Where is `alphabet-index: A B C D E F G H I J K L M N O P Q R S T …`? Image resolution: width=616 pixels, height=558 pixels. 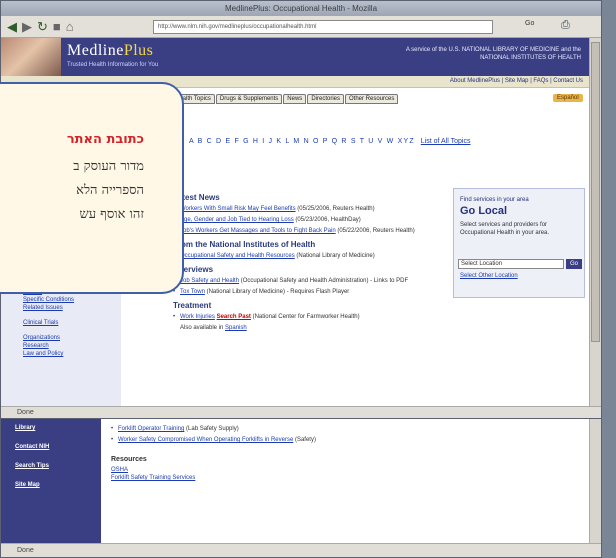
alphabet-index: A B C D E F G H I J K L M N O P Q R S T … is located at coordinates (329, 141).